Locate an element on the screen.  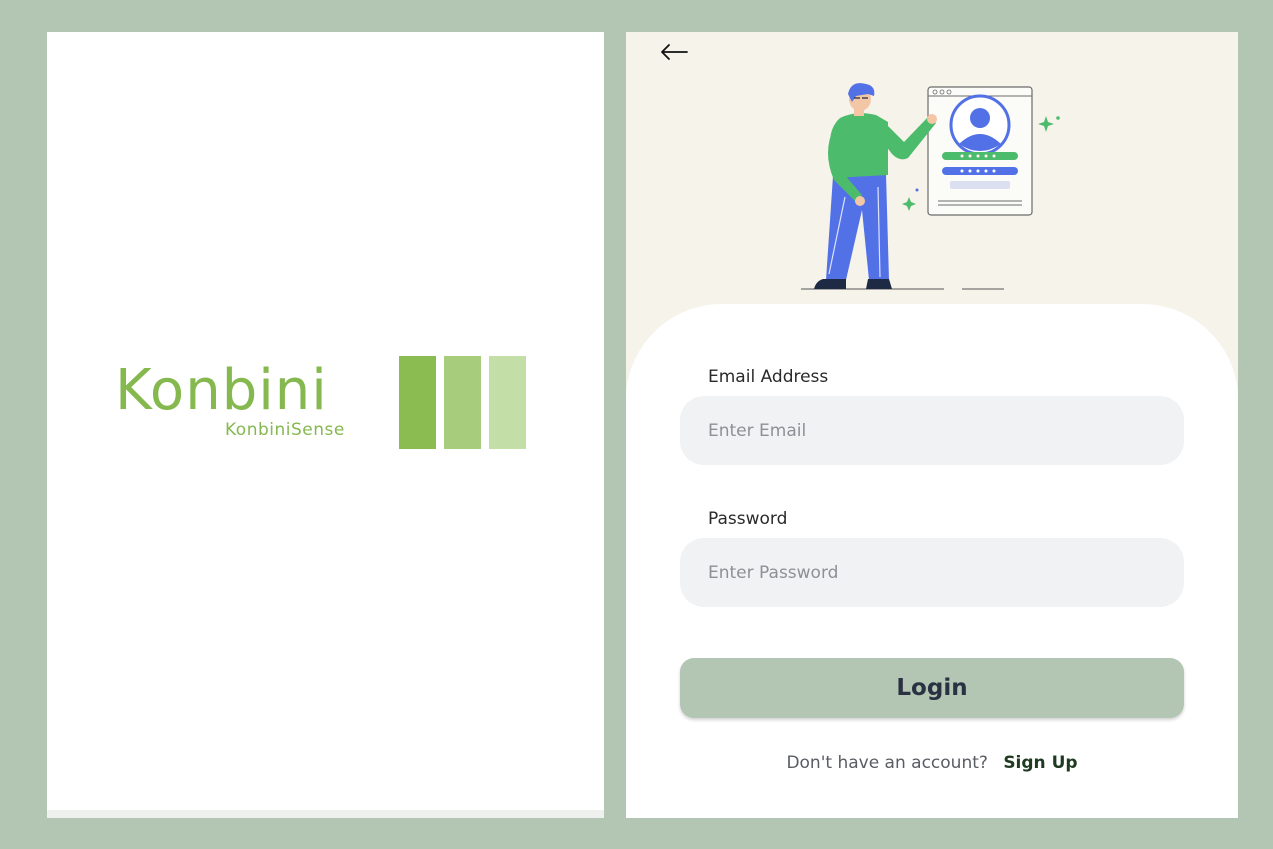
password-label: Password is located at coordinates (748, 519).